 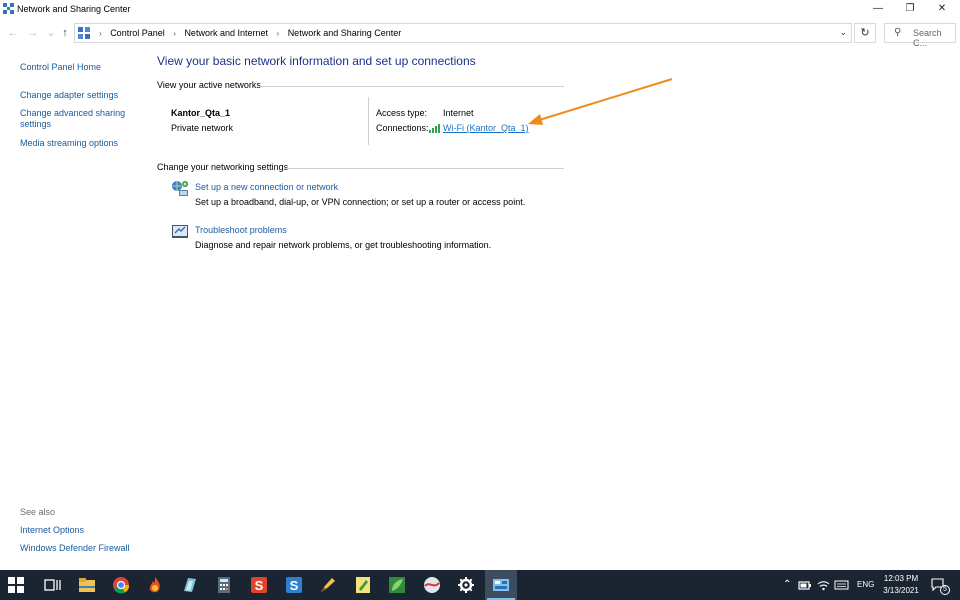 I want to click on access-type-value: Internet, so click(x=458, y=113).